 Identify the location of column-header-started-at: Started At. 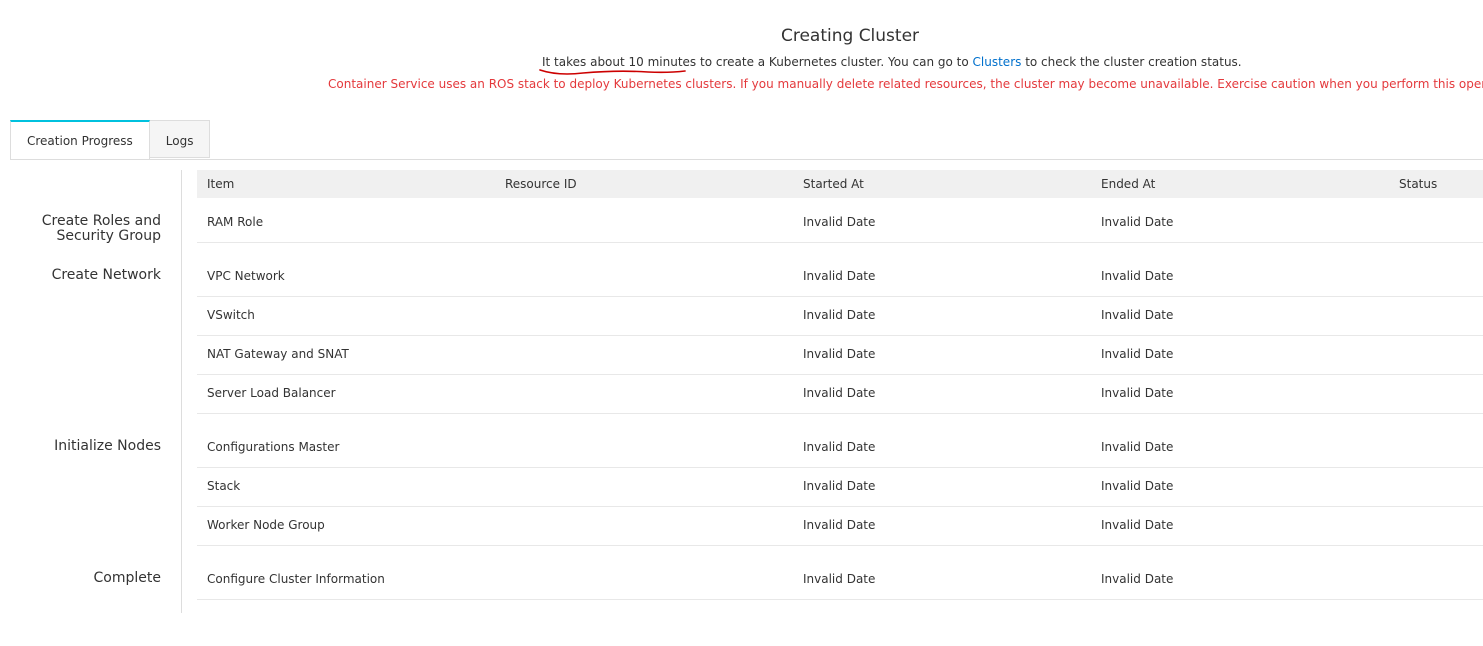
(833, 184).